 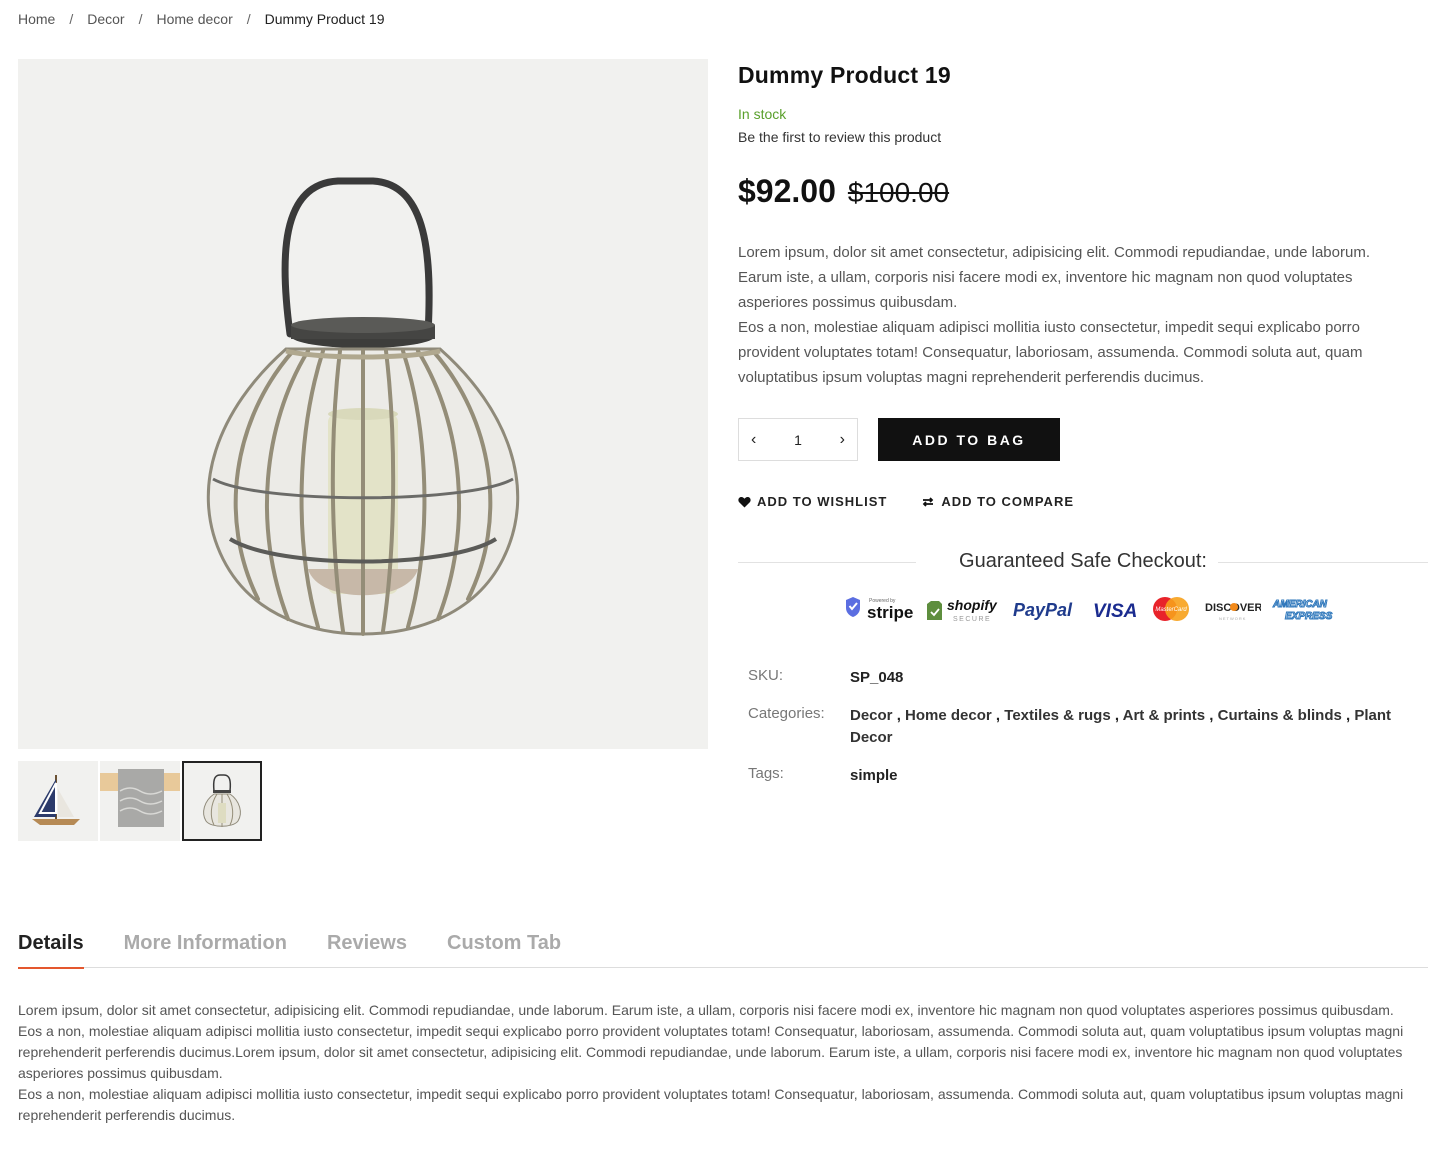 What do you see at coordinates (766, 675) in the screenshot?
I see `sku-label: SKU:` at bounding box center [766, 675].